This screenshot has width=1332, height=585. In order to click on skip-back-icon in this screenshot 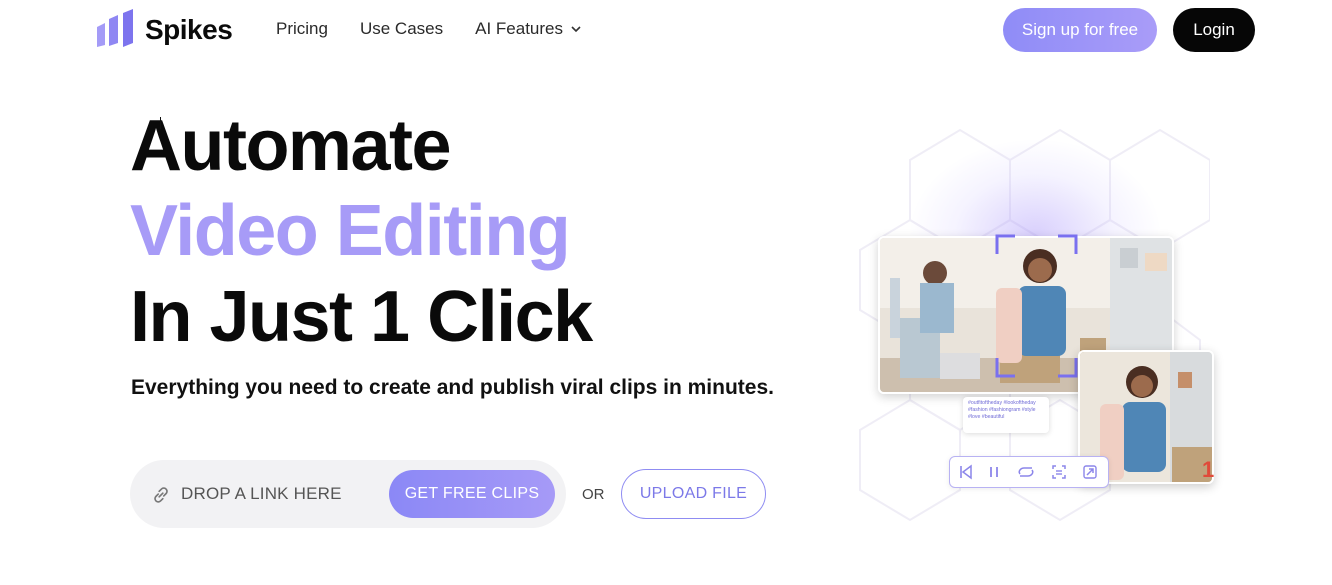, I will do `click(966, 472)`.